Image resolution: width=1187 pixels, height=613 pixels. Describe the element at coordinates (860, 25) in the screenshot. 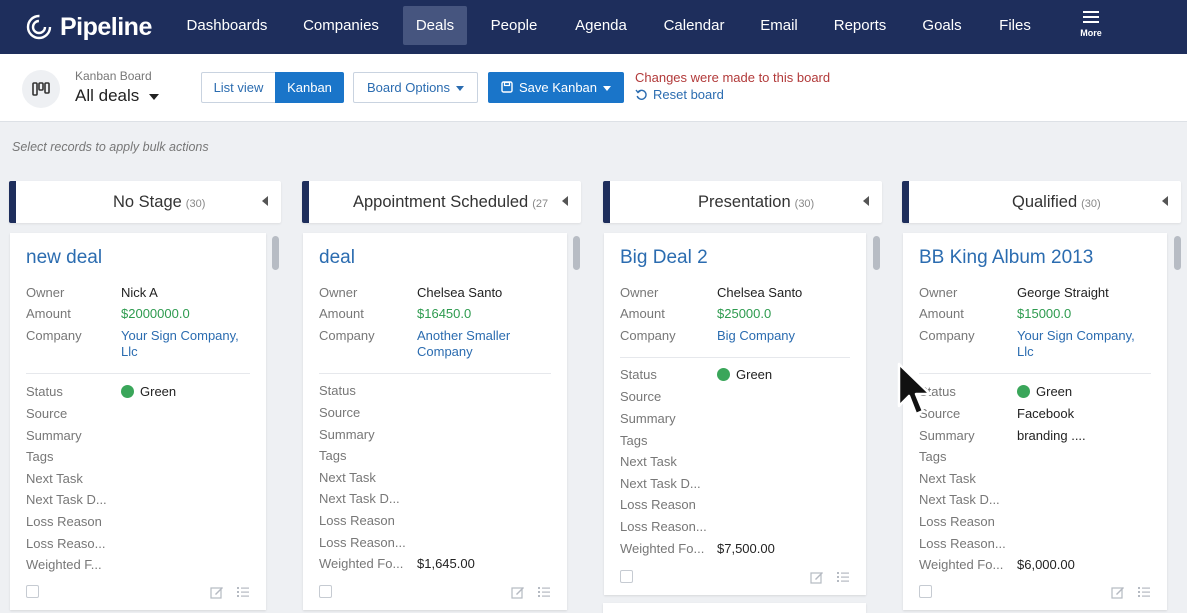

I see `nav-reports: Reports` at that location.